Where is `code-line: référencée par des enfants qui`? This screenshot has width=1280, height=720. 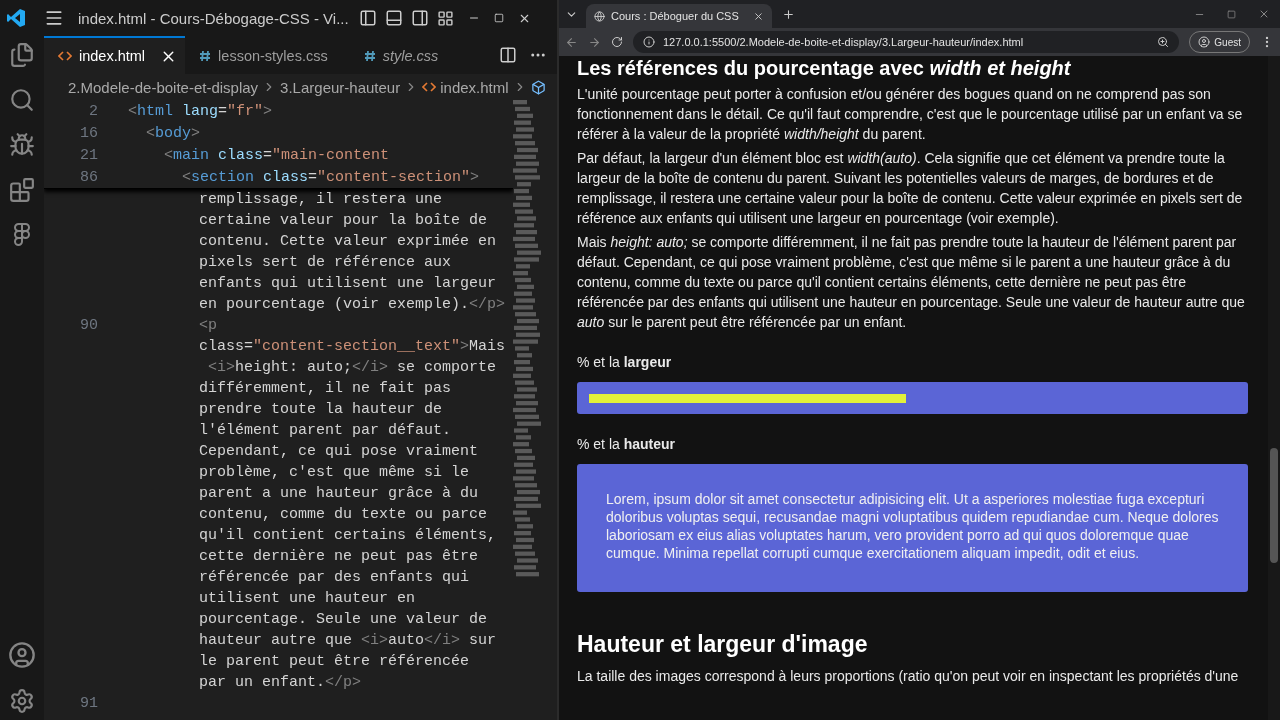 code-line: référencée par des enfants qui is located at coordinates (334, 577).